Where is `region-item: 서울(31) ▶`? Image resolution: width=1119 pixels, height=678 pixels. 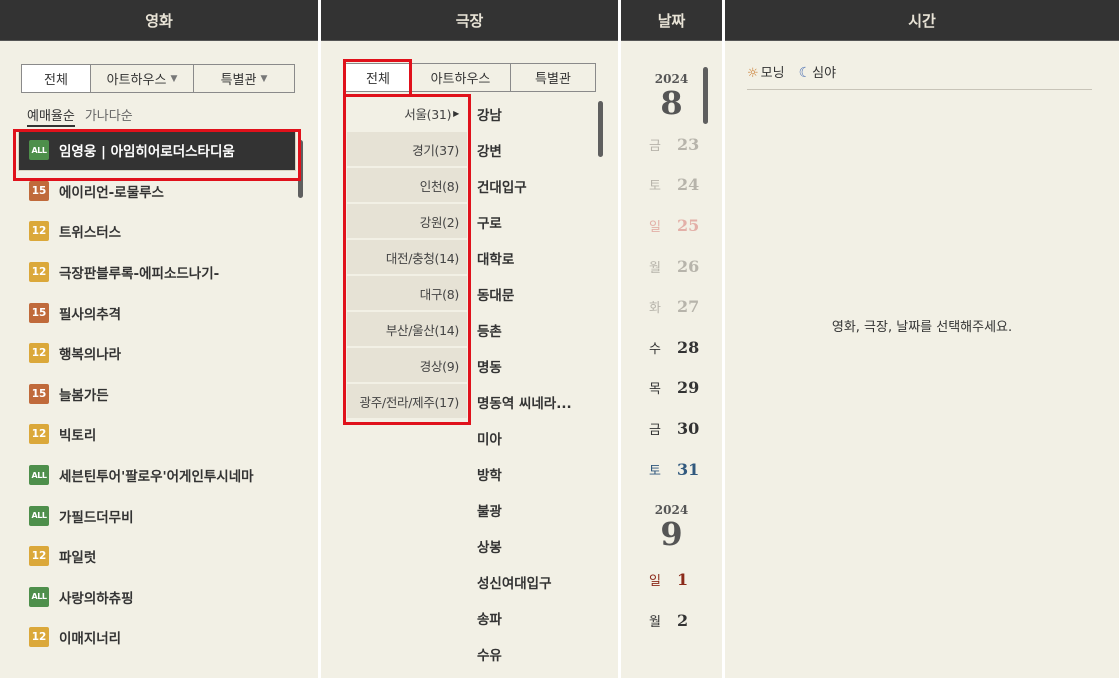 region-item: 서울(31) ▶ is located at coordinates (407, 114).